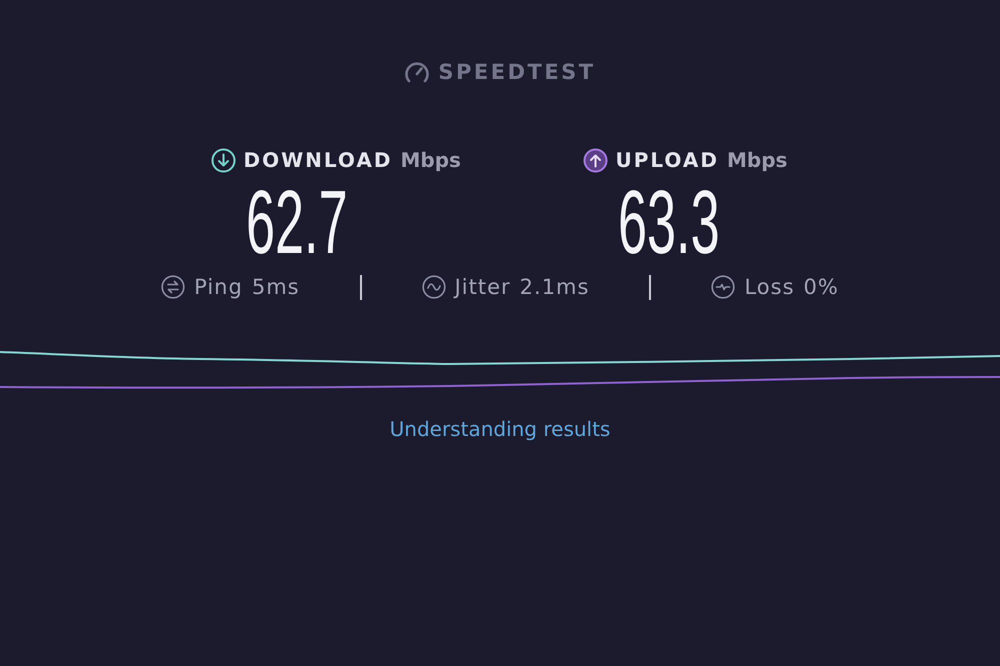 This screenshot has height=666, width=1000. Describe the element at coordinates (276, 287) in the screenshot. I see `metric-value: 5ms` at that location.